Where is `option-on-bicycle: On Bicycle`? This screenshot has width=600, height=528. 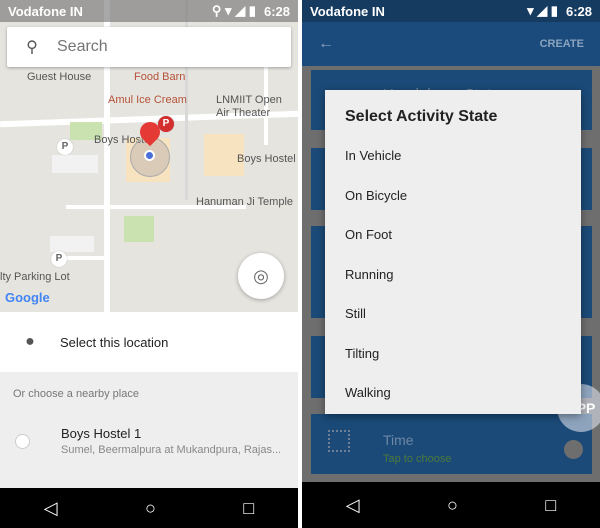 option-on-bicycle: On Bicycle is located at coordinates (453, 196).